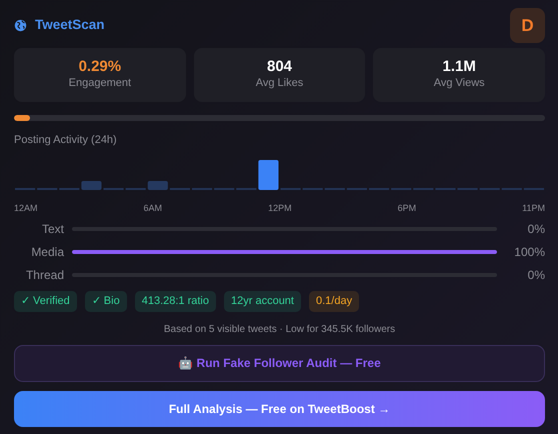  I want to click on type-label: Text, so click(52, 229).